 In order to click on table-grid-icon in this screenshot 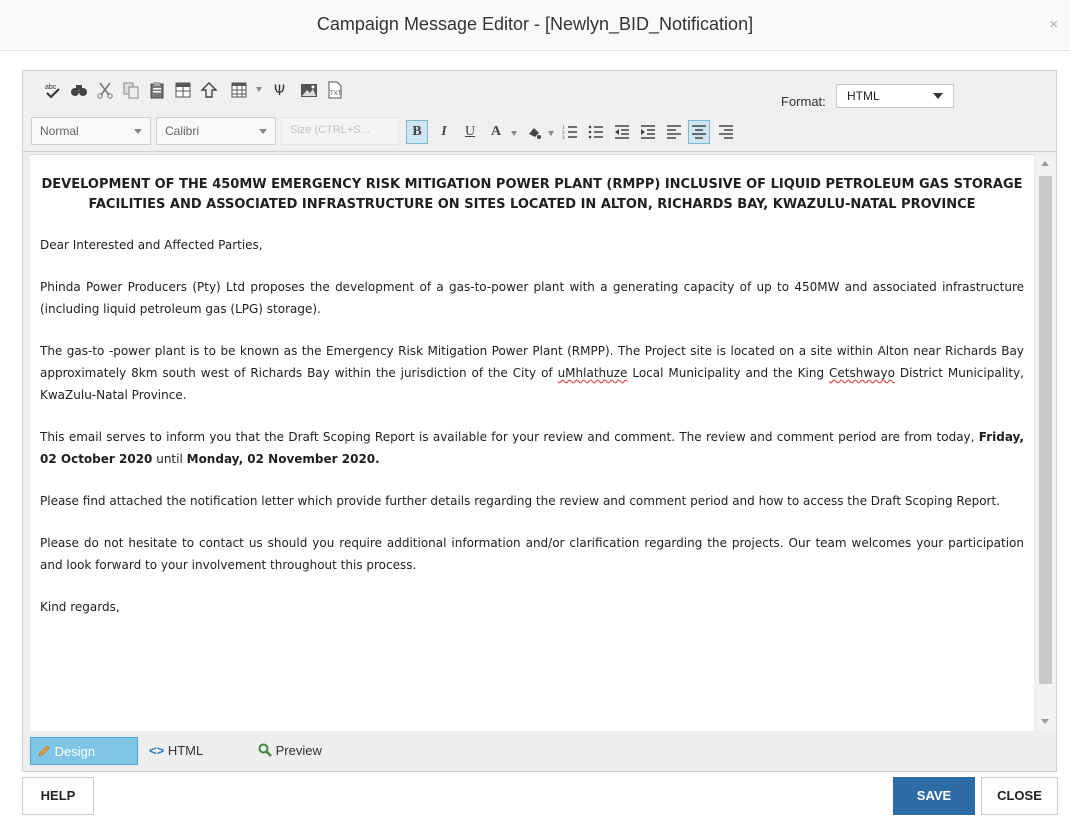, I will do `click(239, 90)`.